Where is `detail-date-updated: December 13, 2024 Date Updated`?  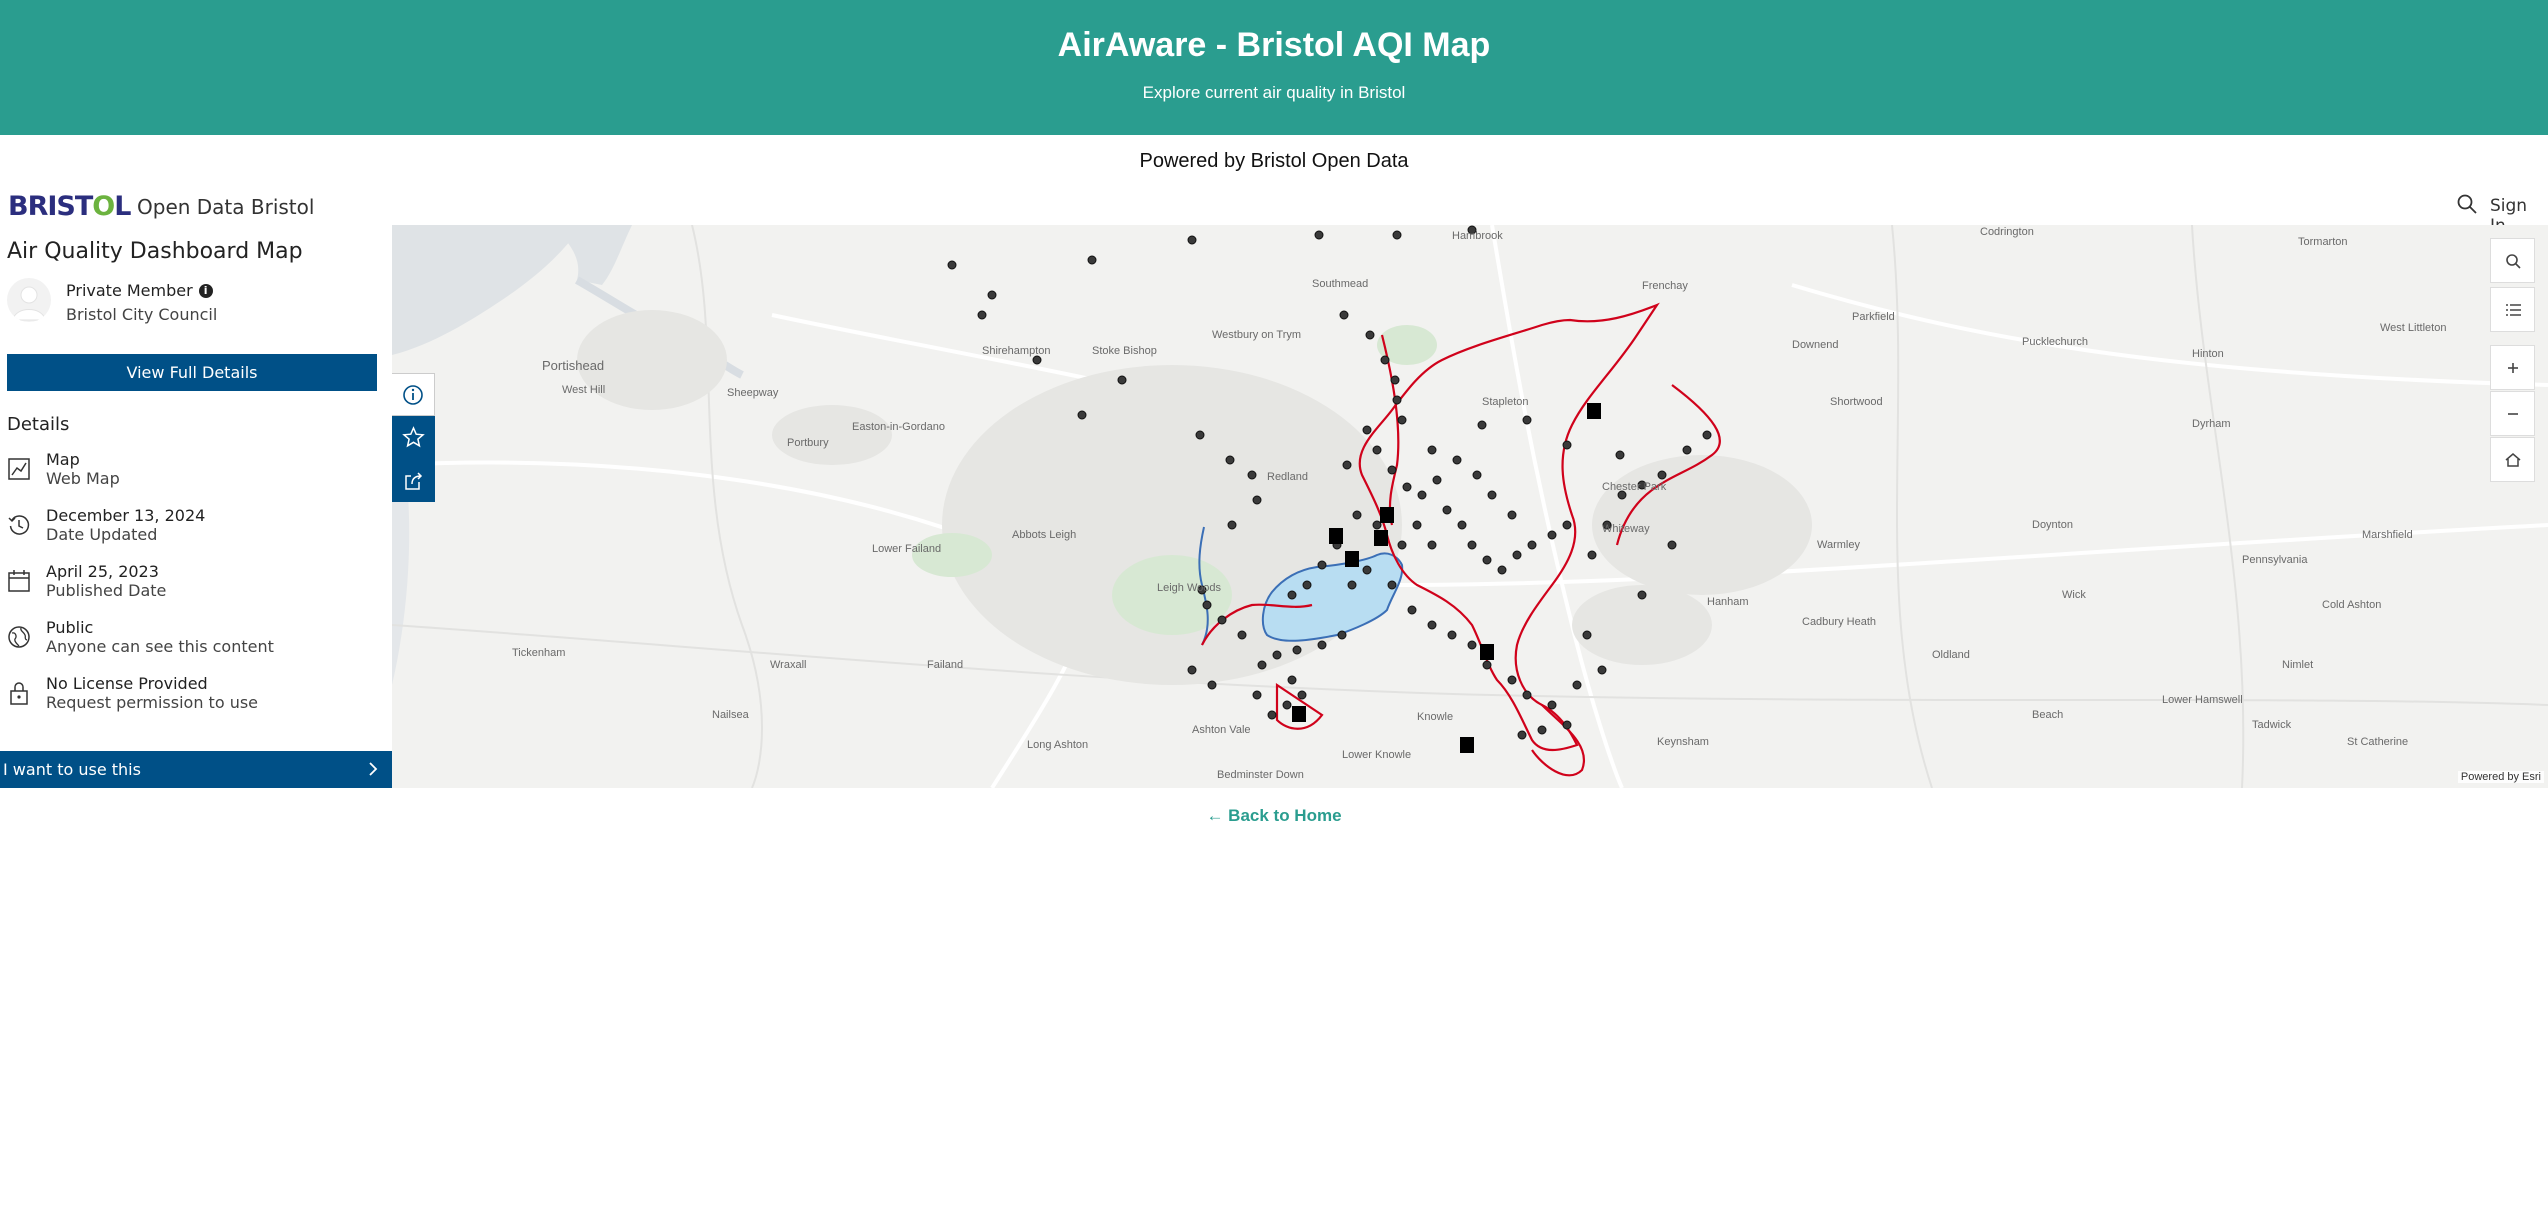
detail-date-updated: December 13, 2024 Date Updated is located at coordinates (197, 526).